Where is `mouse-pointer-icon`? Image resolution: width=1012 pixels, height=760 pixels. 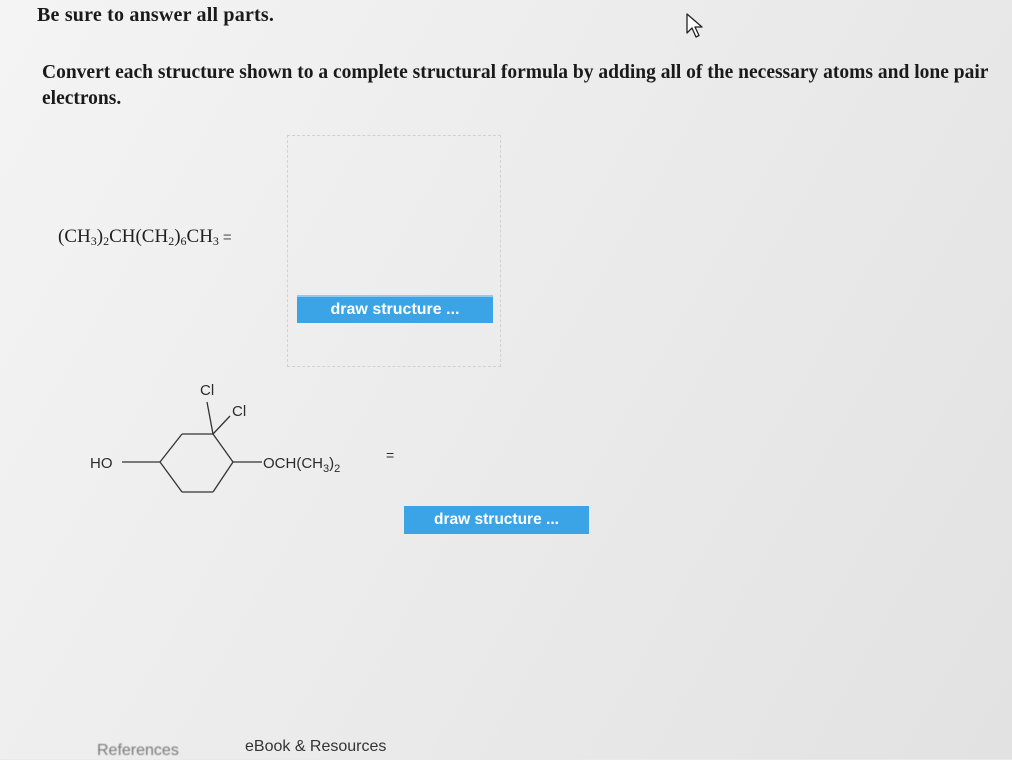
mouse-pointer-icon is located at coordinates (694, 25).